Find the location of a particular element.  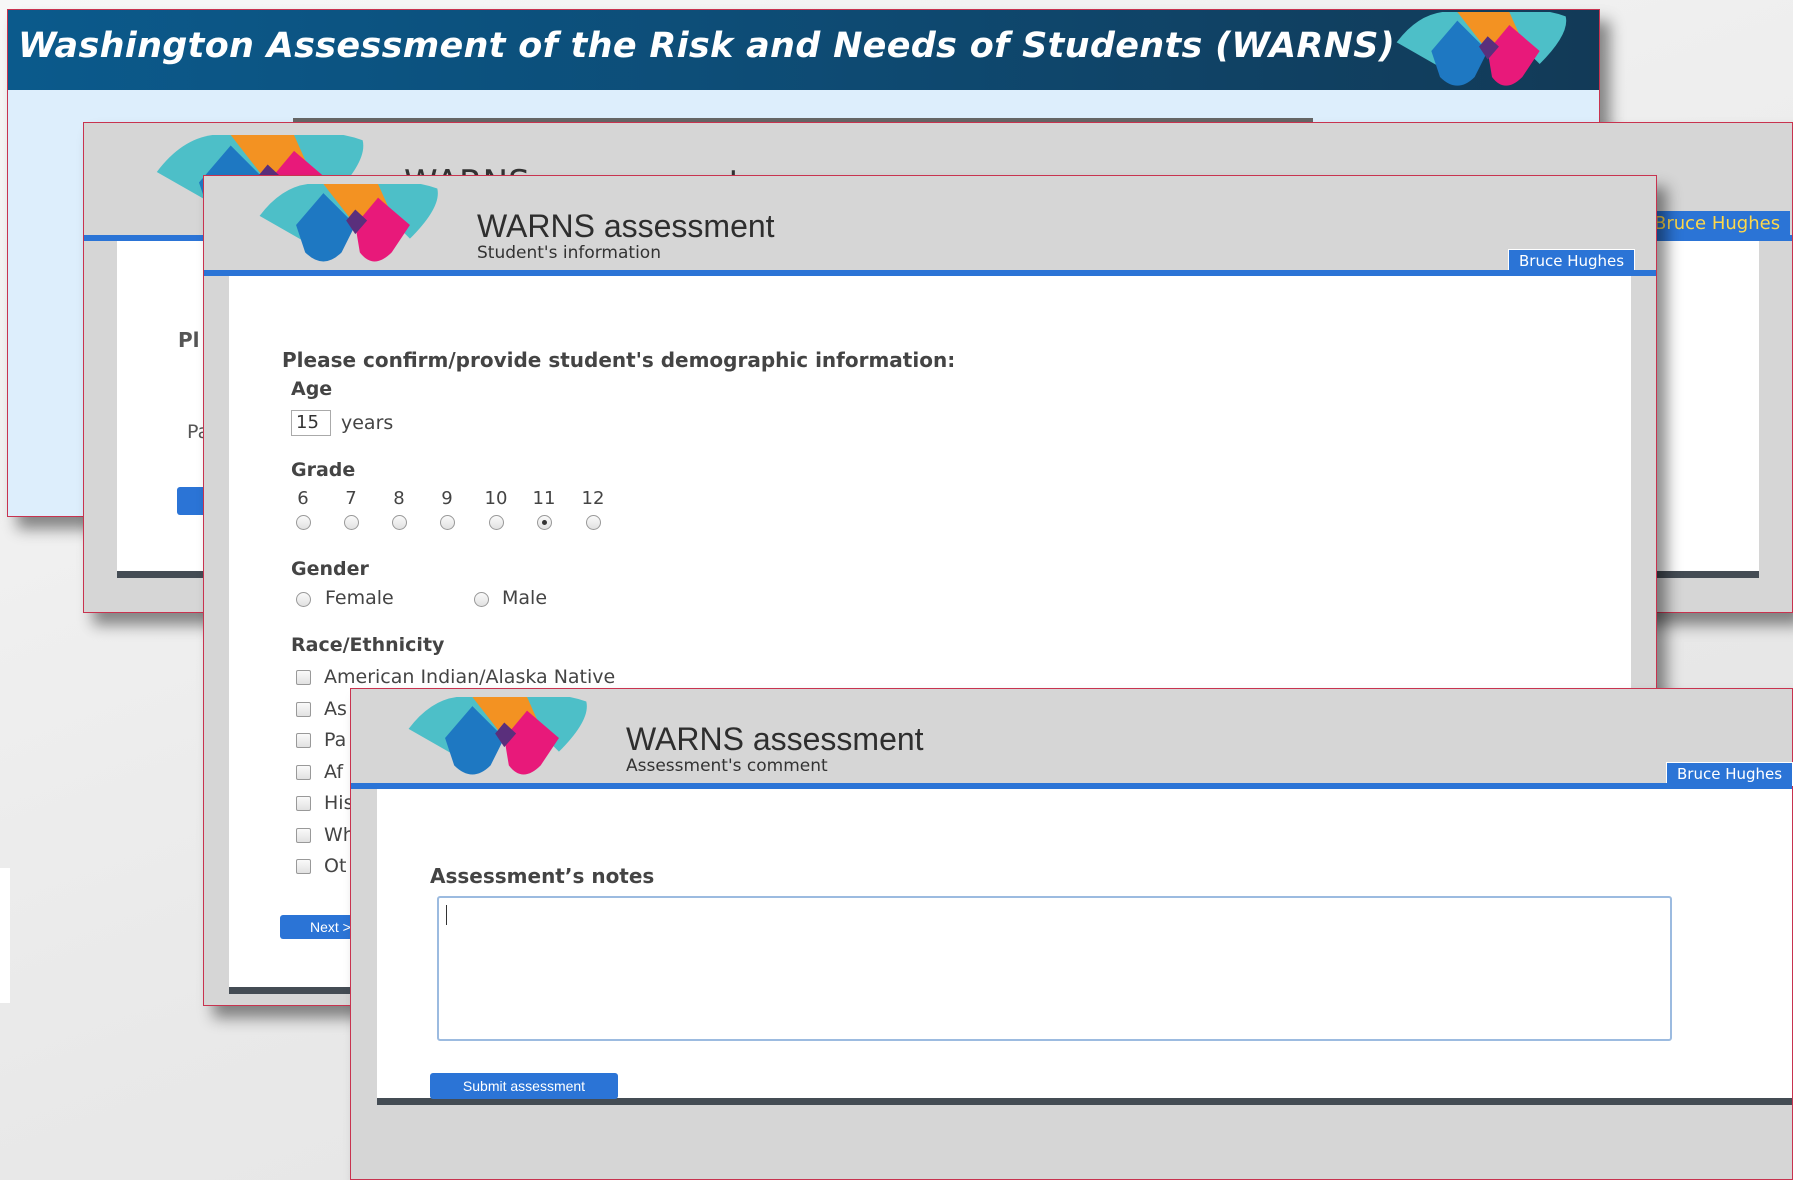

text-caret is located at coordinates (446, 915).